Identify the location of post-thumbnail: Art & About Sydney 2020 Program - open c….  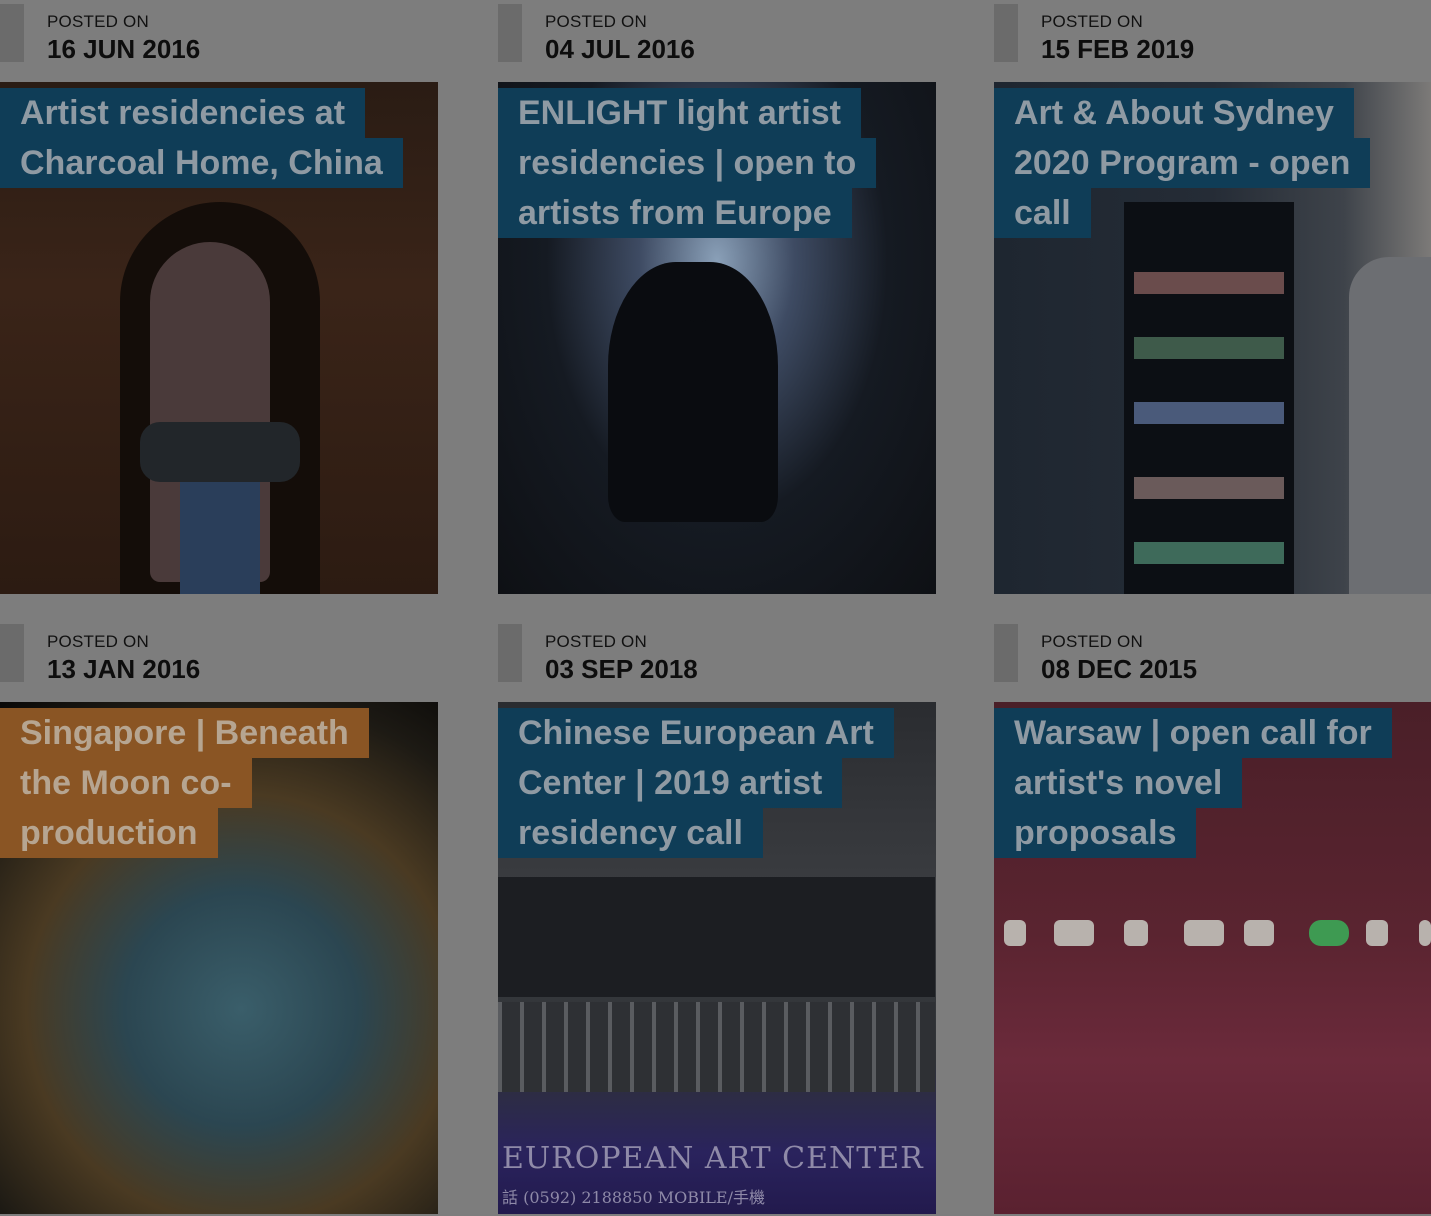
(1212, 338).